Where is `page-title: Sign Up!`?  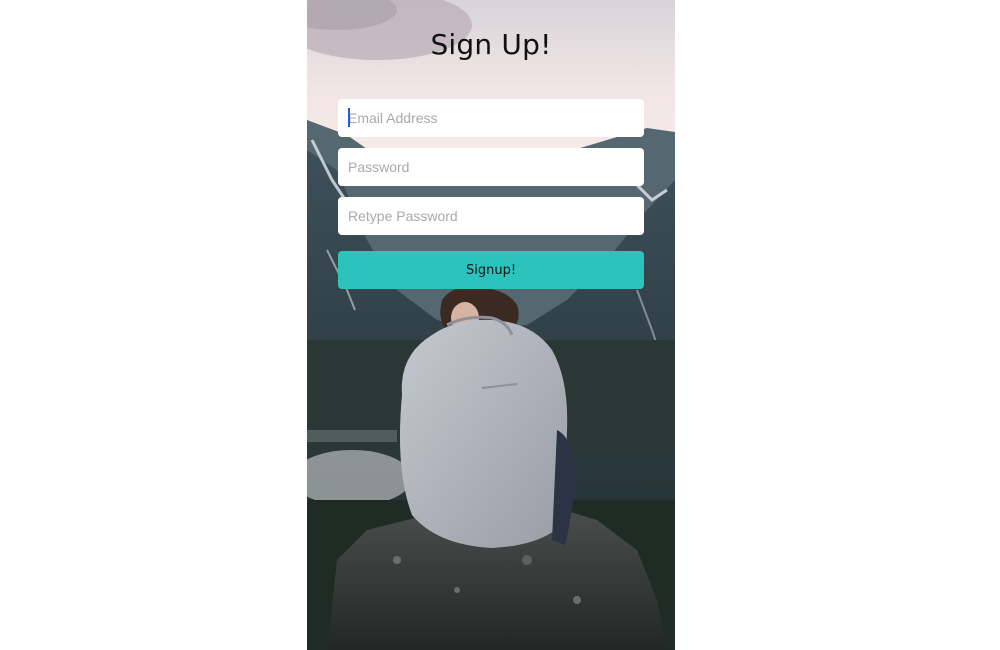
page-title: Sign Up! is located at coordinates (491, 44).